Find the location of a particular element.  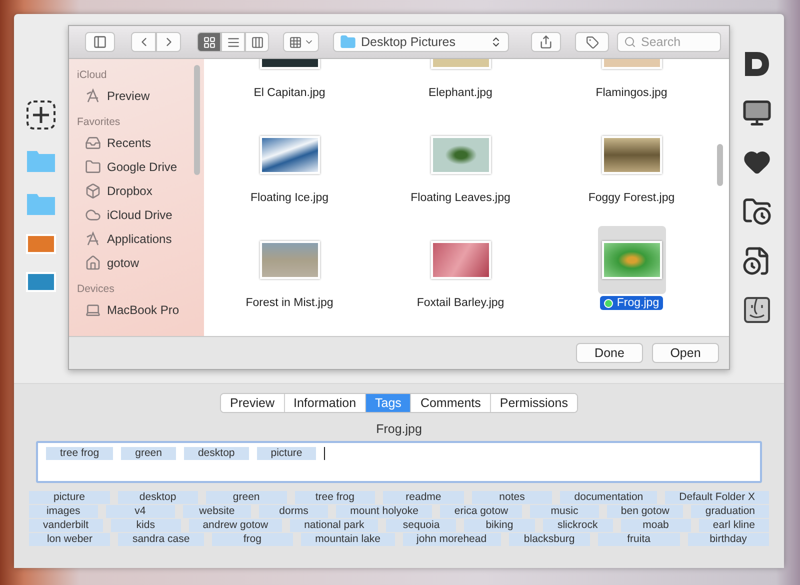

folder-icon is located at coordinates (348, 42).